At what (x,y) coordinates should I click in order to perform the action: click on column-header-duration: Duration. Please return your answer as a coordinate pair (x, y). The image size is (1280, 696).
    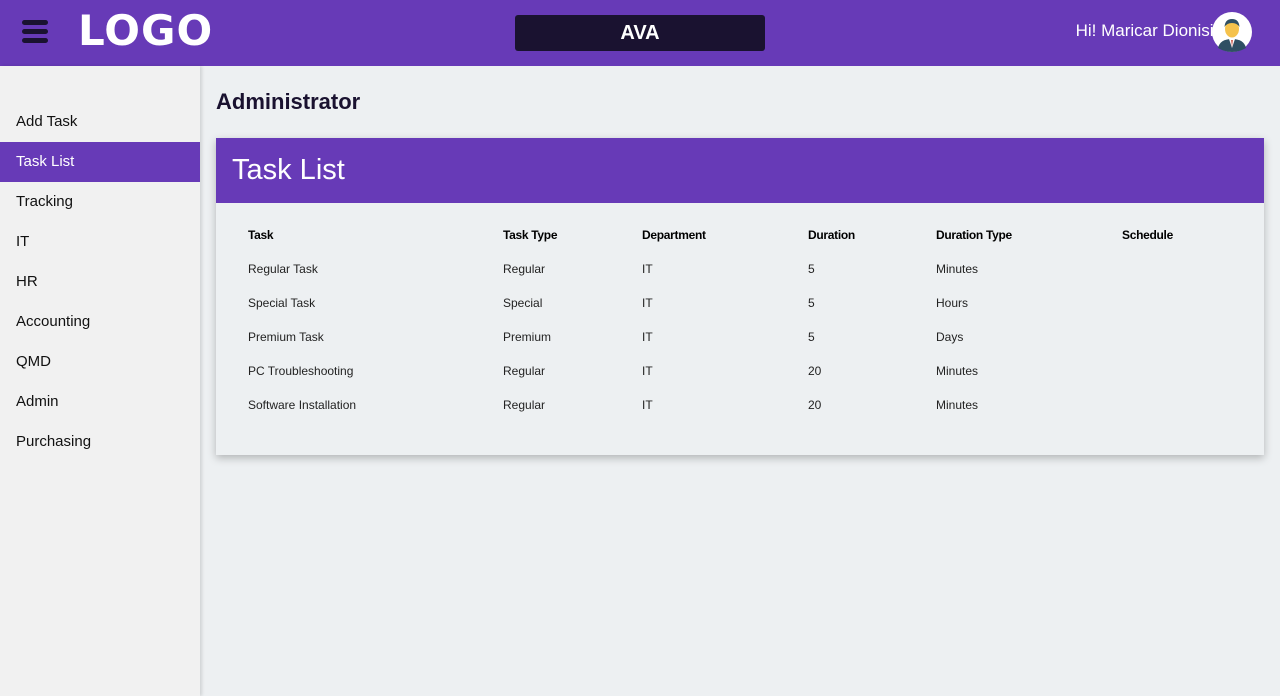
    Looking at the image, I should click on (872, 245).